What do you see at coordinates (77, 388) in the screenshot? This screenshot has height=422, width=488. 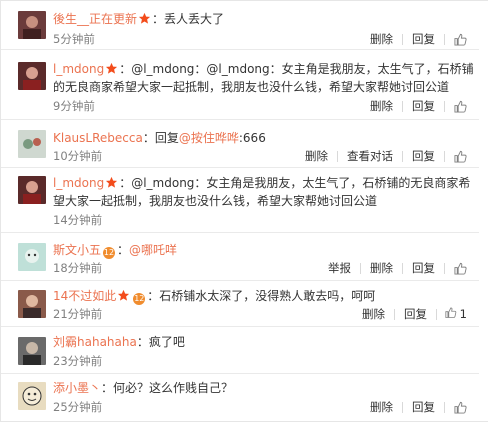 I see `username-link: 添小墨丶` at bounding box center [77, 388].